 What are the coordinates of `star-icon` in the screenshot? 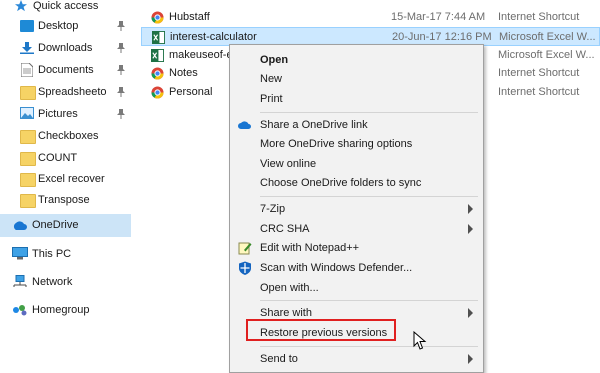 It's located at (21, 6).